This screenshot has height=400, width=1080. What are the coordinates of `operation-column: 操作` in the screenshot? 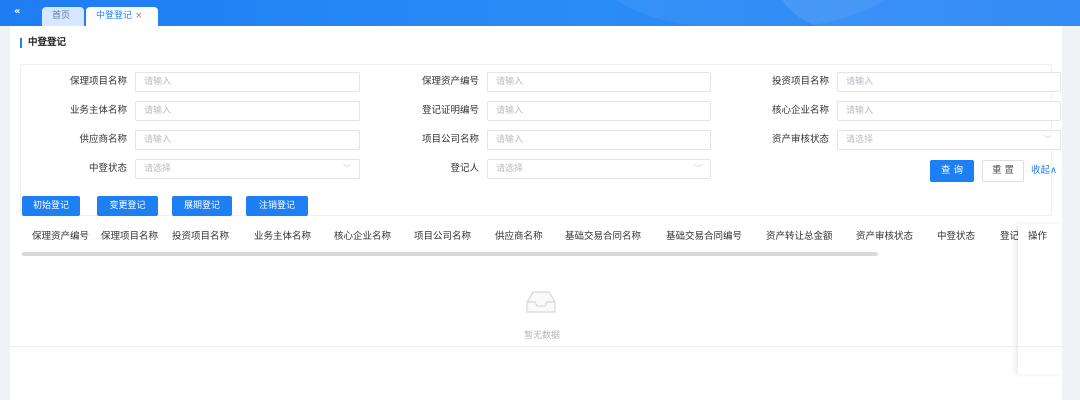 It's located at (1040, 299).